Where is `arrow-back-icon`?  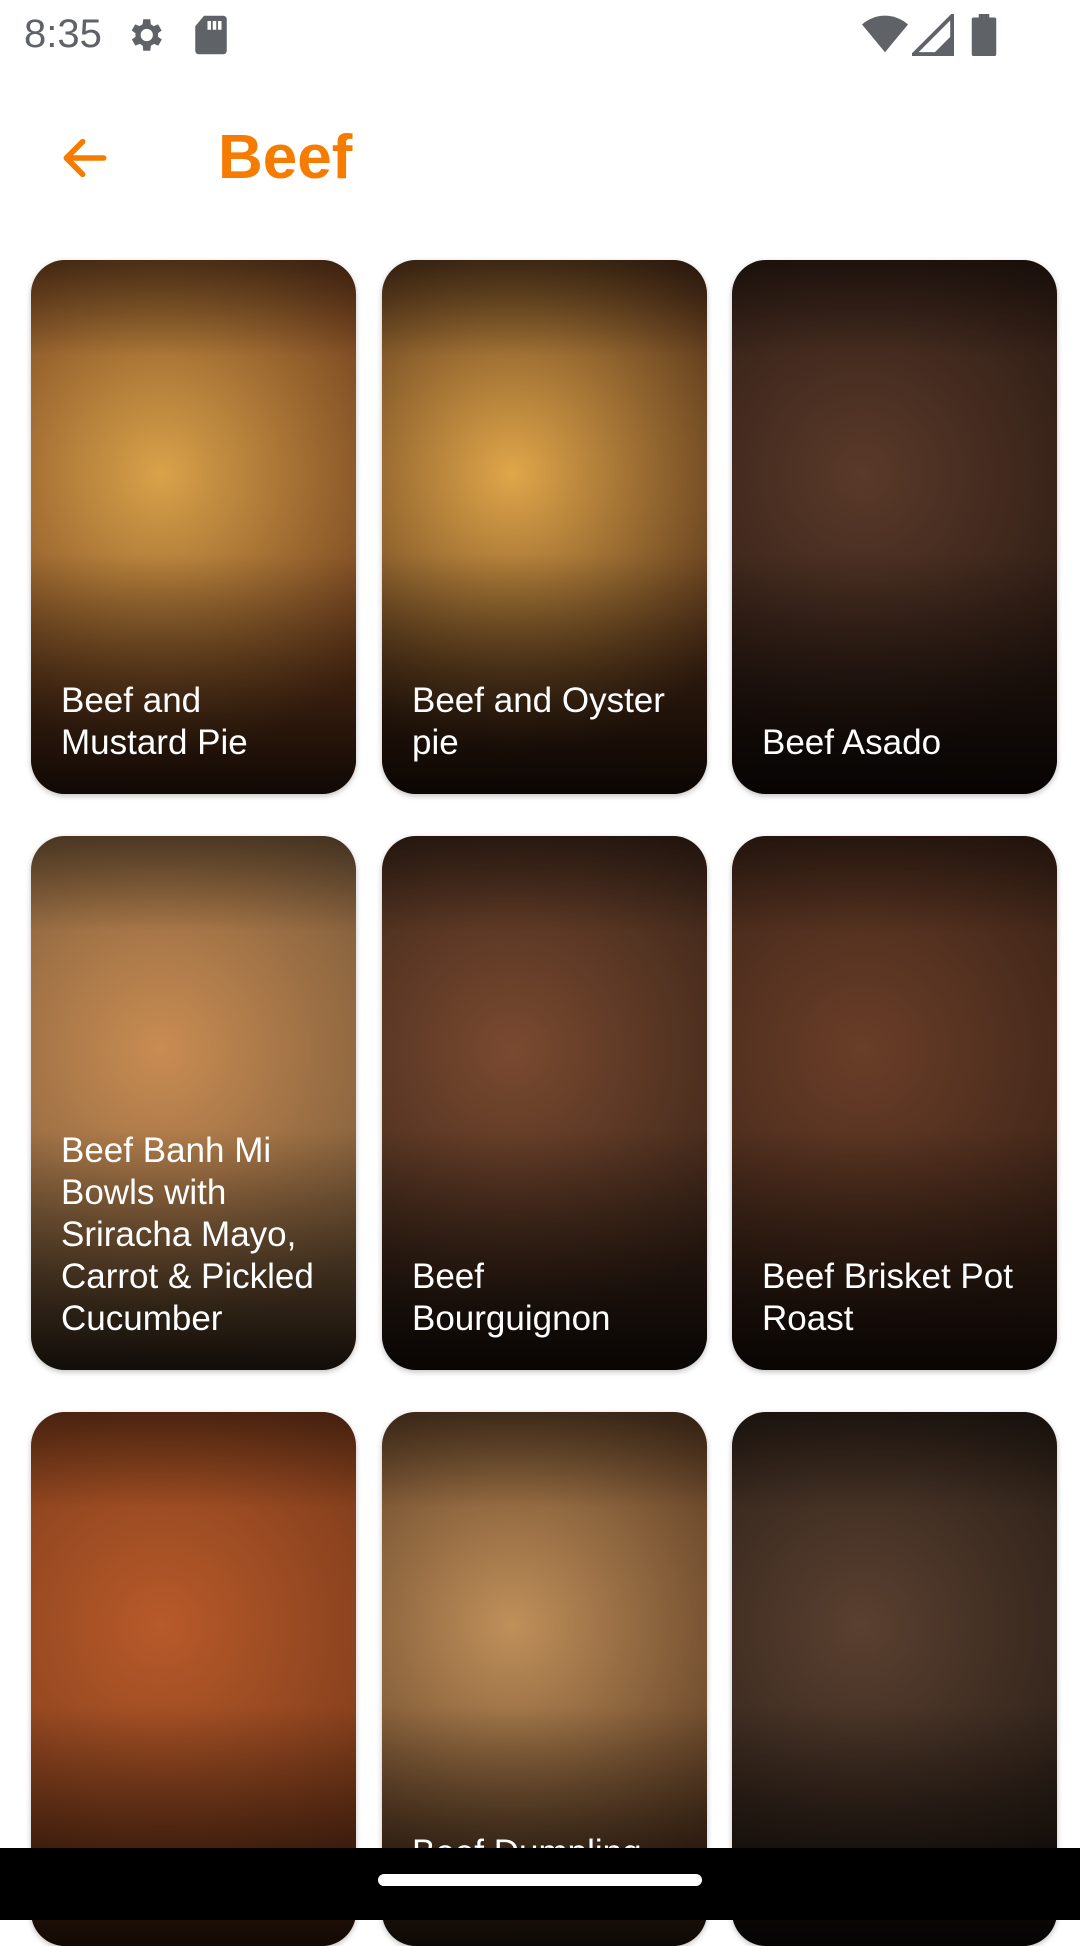
arrow-back-icon is located at coordinates (85, 160).